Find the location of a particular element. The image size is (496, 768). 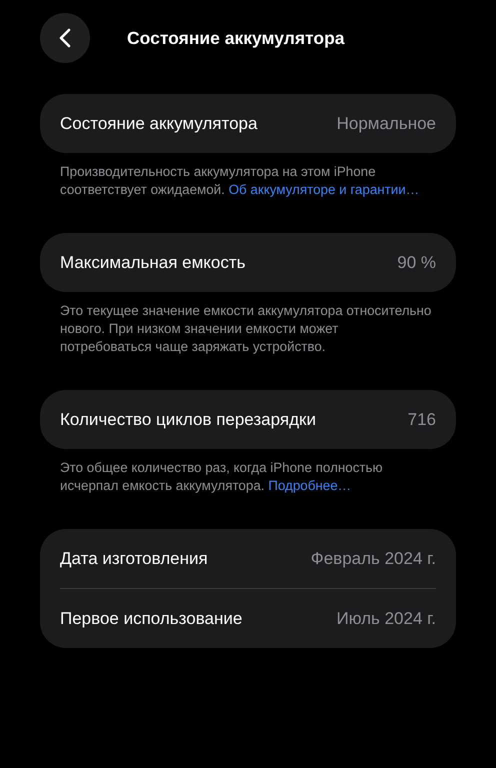

row-value: Февраль 2024 г. is located at coordinates (373, 558).